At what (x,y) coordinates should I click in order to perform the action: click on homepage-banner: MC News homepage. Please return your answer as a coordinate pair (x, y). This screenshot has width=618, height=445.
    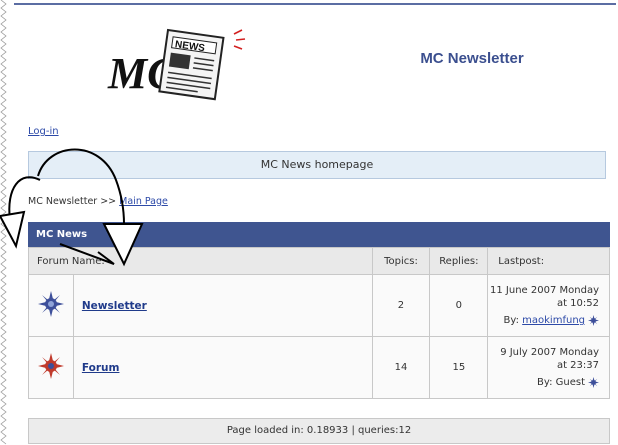
    Looking at the image, I should click on (317, 165).